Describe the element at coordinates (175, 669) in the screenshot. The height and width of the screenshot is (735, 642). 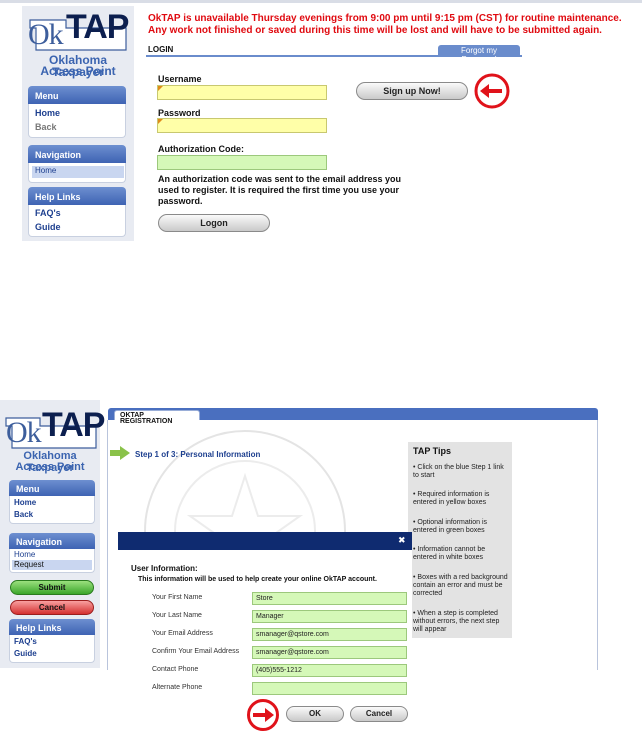
I see `contact-phone-label: Contact Phone` at that location.